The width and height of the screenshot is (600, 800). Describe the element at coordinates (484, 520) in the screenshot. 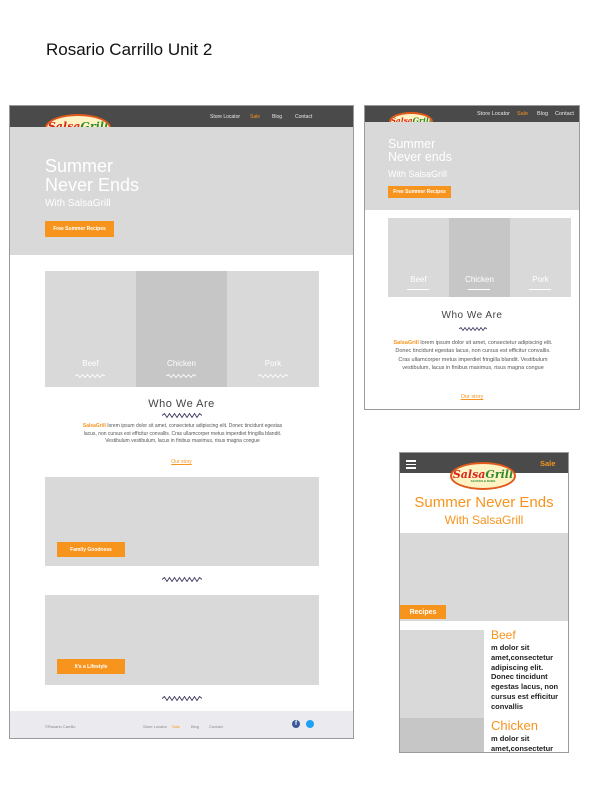

I see `mobile-hero-subtitle: With SalsaGrill` at that location.